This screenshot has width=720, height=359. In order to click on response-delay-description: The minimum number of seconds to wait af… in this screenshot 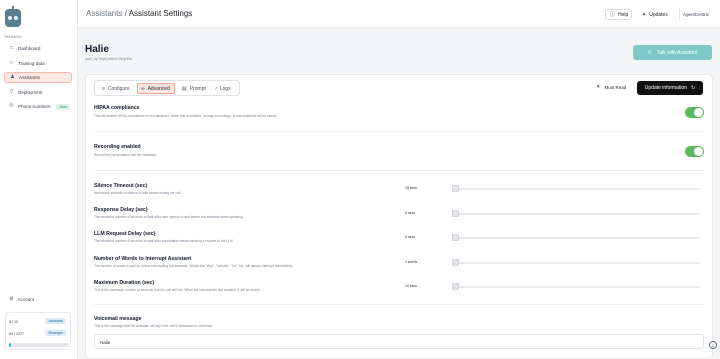, I will do `click(169, 217)`.